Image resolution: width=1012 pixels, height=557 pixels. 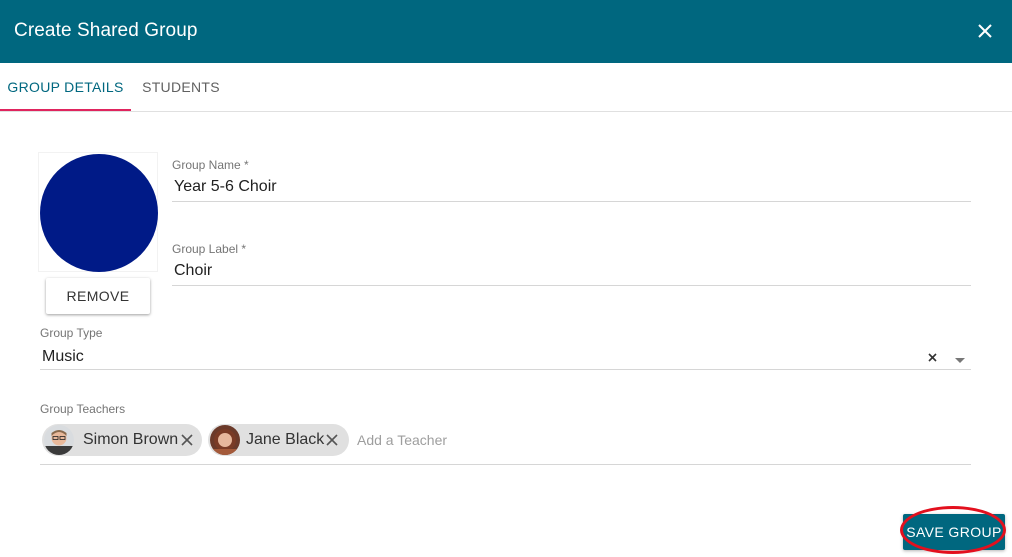 I want to click on group-label-value: Choir, so click(x=193, y=271).